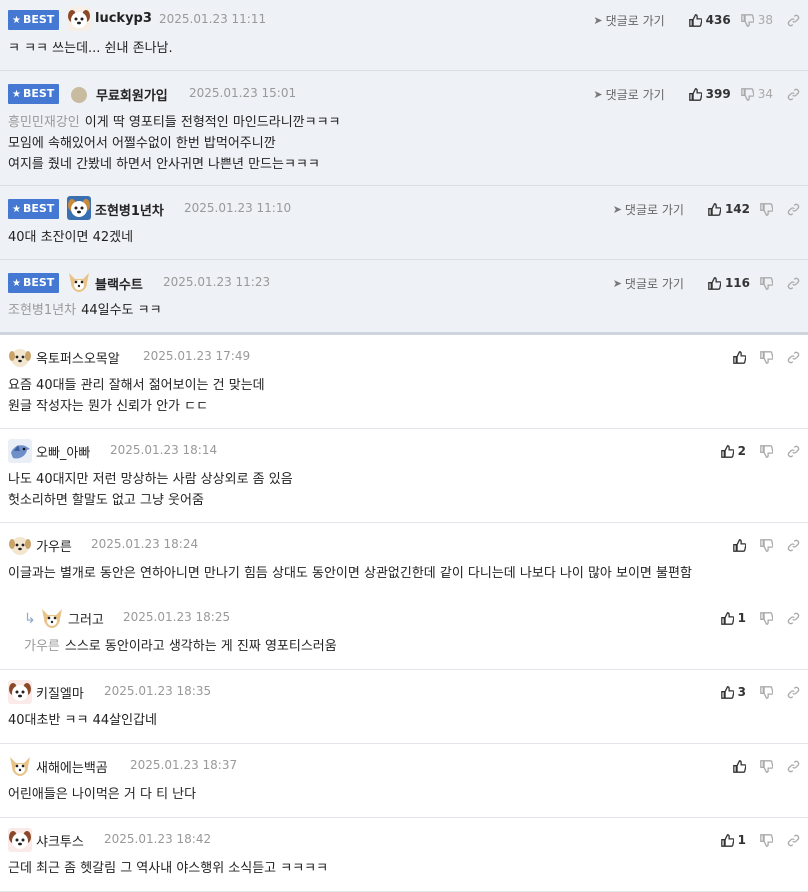 The width and height of the screenshot is (808, 892). I want to click on like-button: 116, so click(729, 283).